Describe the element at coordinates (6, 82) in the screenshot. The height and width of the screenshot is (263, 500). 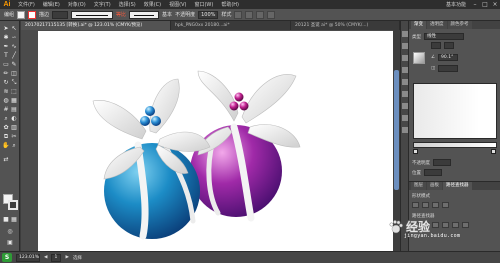
I see `rotate-tool-icon: ↻` at that location.